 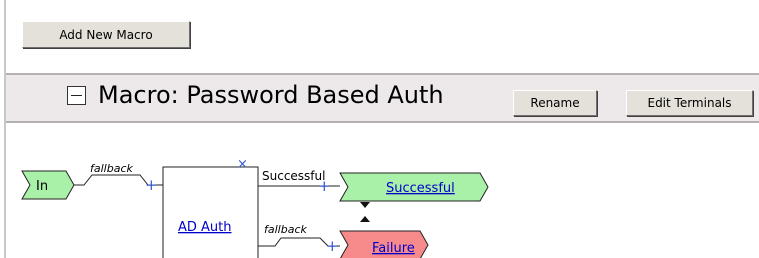 I want to click on in-terminal: In, so click(x=48, y=185).